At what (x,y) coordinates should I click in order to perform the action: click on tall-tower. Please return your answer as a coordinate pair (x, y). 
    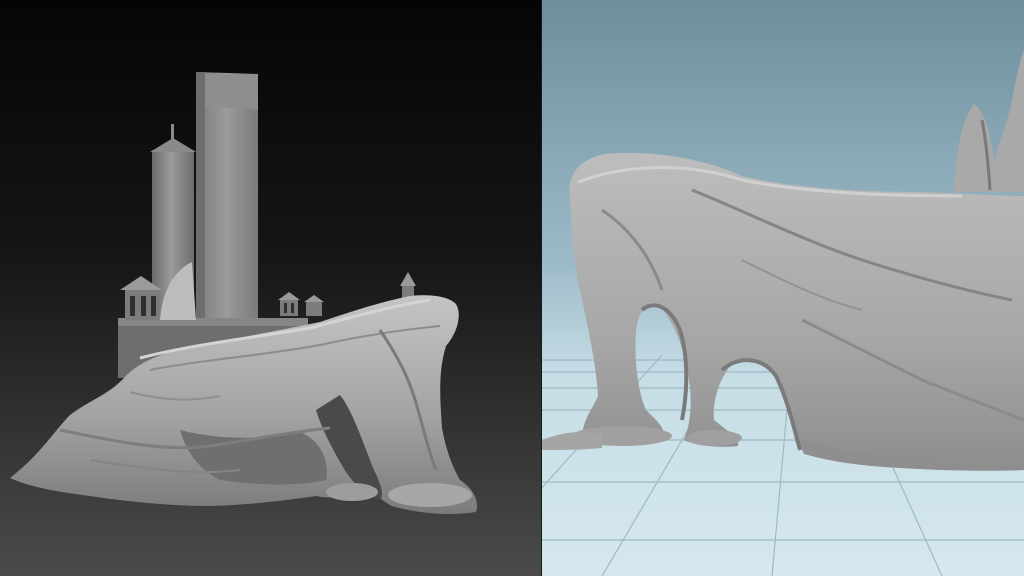
    Looking at the image, I should click on (227, 196).